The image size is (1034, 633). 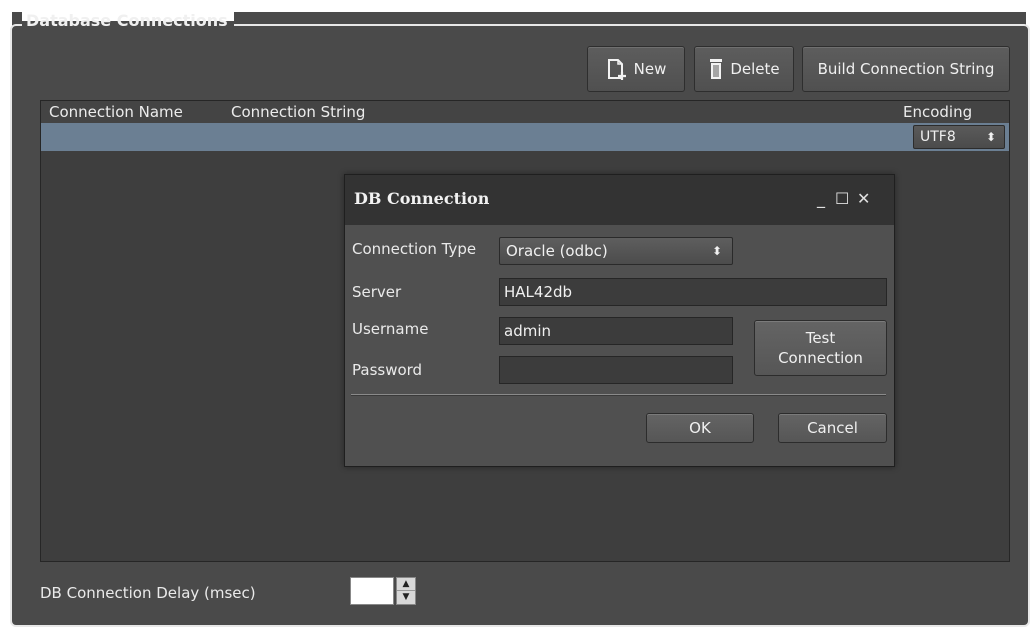 I want to click on delete-button-label: Delete, so click(x=755, y=69).